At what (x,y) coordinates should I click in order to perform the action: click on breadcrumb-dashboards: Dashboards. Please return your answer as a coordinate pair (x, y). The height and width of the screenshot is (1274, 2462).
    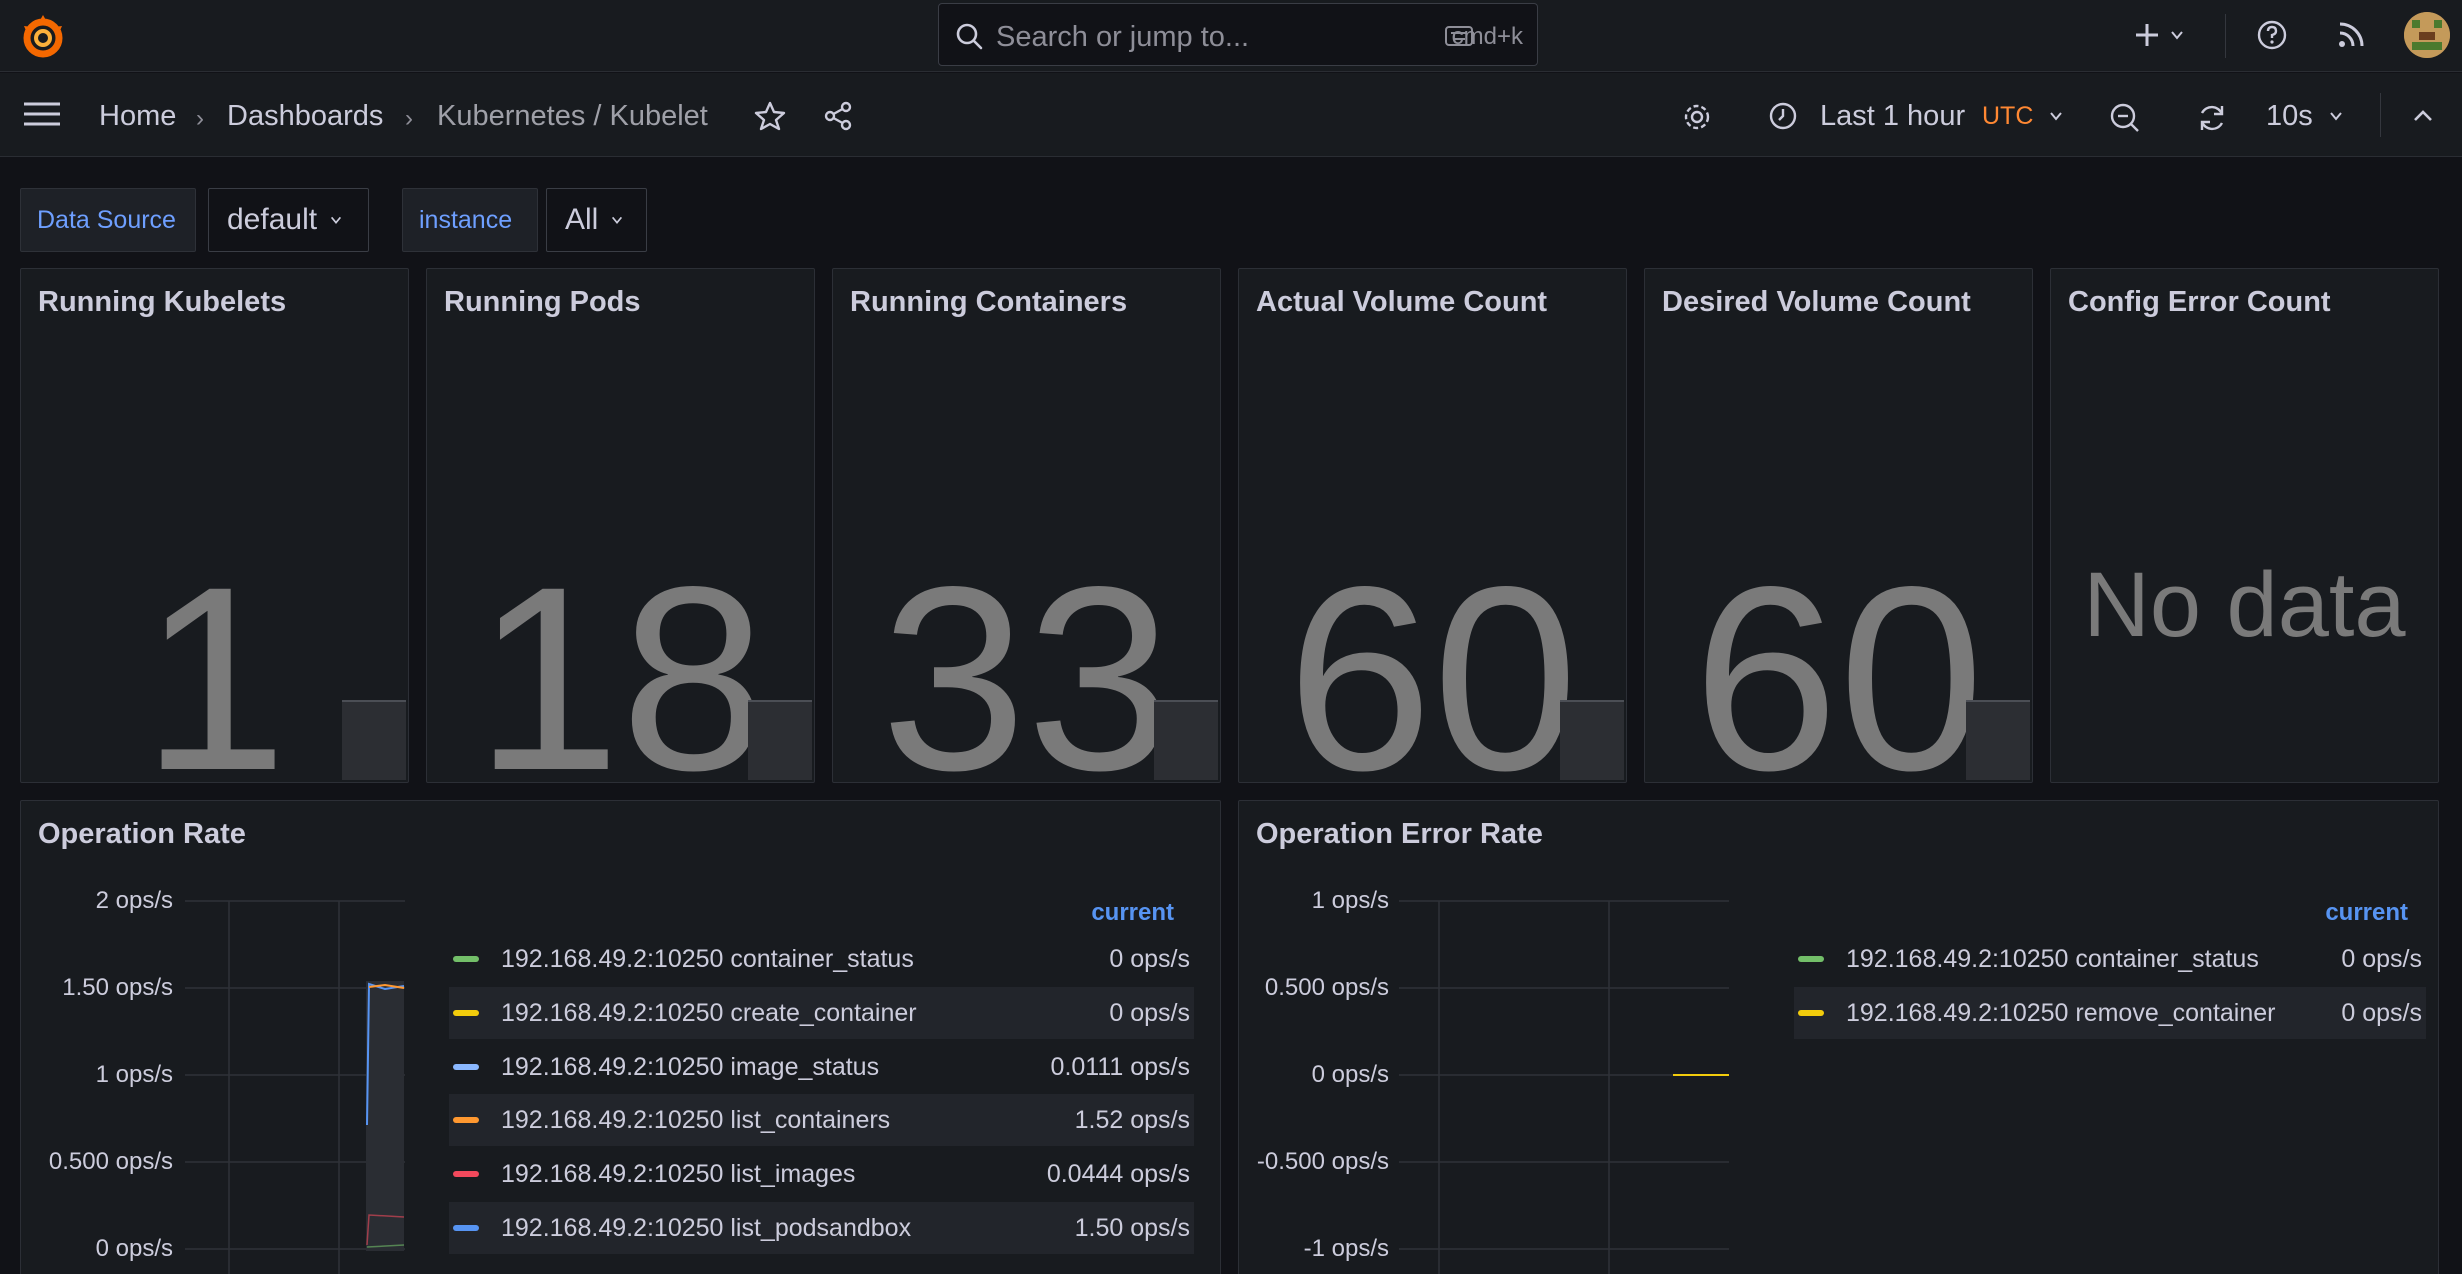
    Looking at the image, I should click on (305, 116).